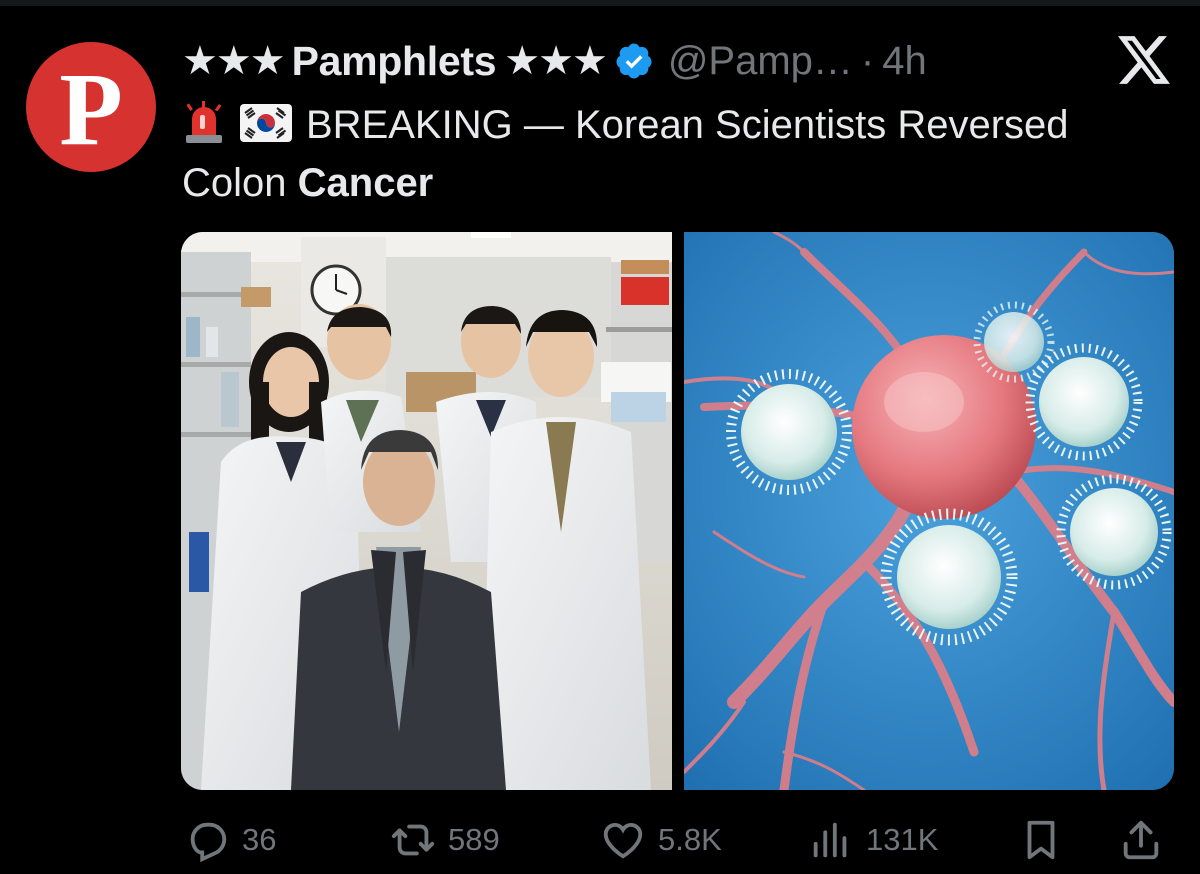 The image size is (1200, 874). Describe the element at coordinates (1144, 60) in the screenshot. I see `x-logo-icon` at that location.